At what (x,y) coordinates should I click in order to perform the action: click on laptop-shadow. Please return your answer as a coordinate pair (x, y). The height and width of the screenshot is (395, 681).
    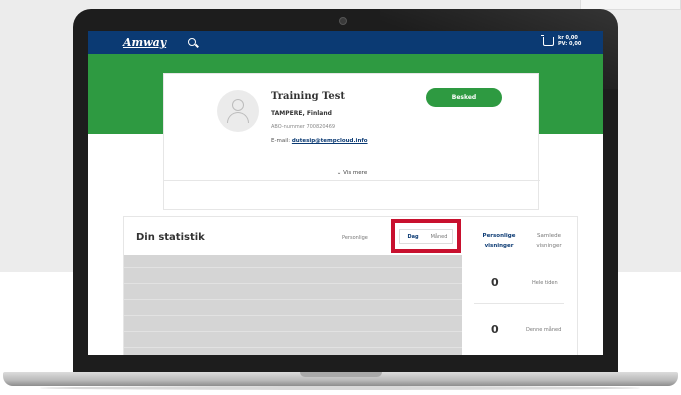
    Looking at the image, I should click on (340, 388).